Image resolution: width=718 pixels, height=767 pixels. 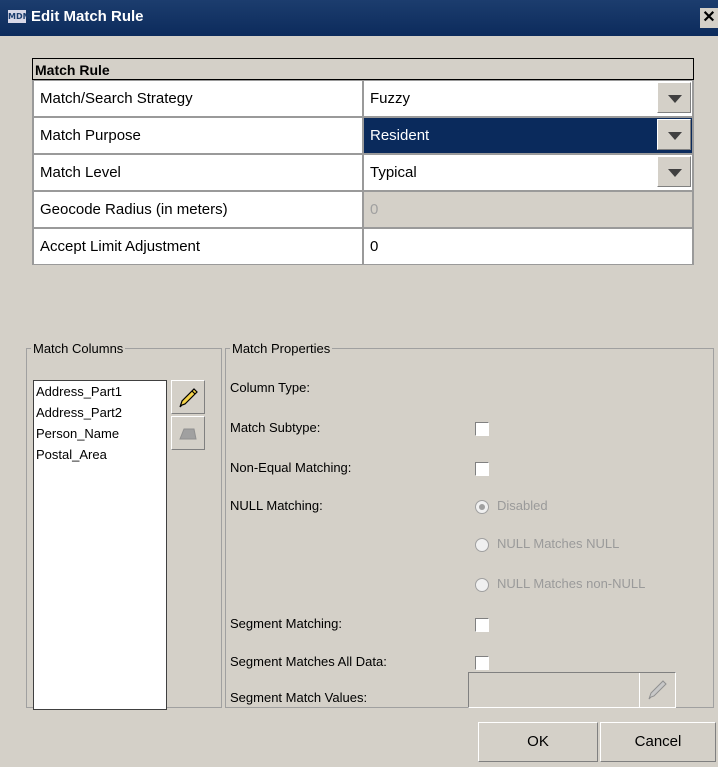 I want to click on null-matches-non-null-label: NULL Matches non-NULL, so click(x=571, y=583).